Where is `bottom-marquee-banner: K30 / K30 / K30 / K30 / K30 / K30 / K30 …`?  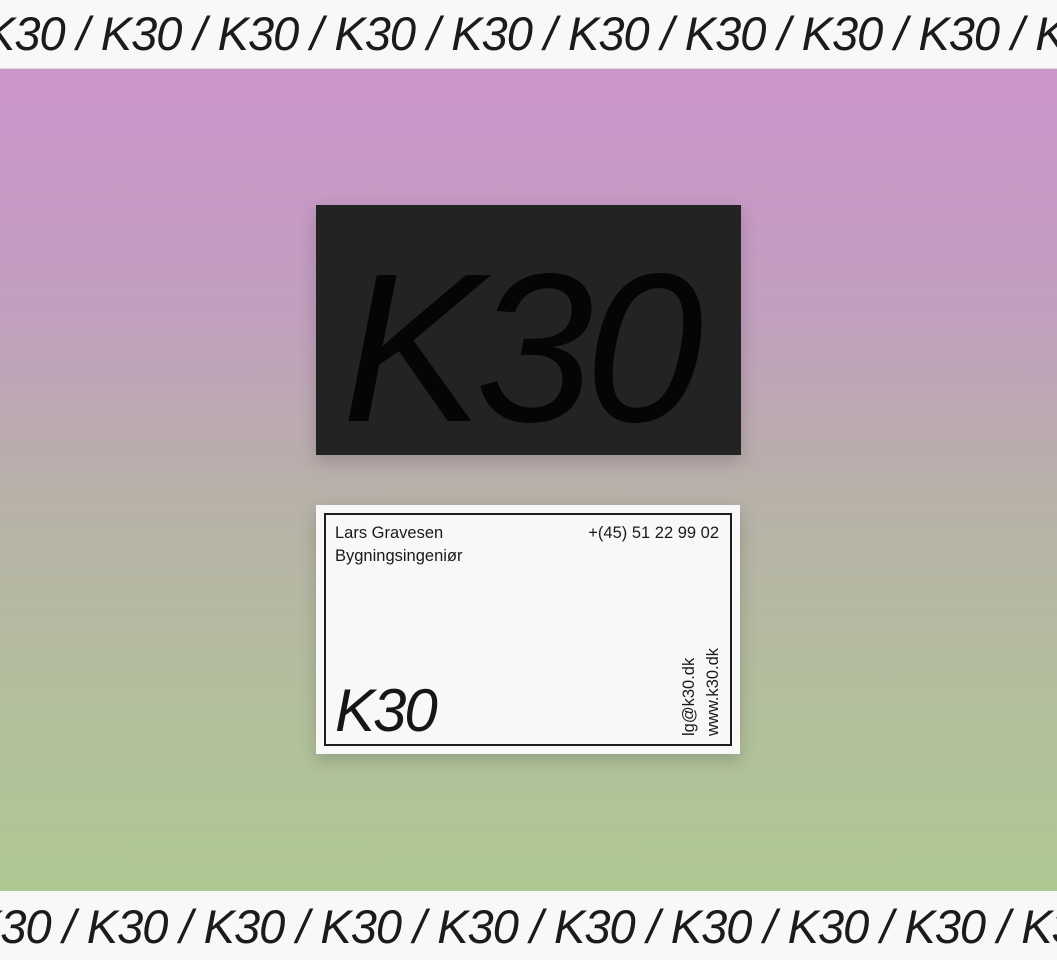
bottom-marquee-banner: K30 / K30 / K30 / K30 / K30 / K30 / K30 … is located at coordinates (528, 925).